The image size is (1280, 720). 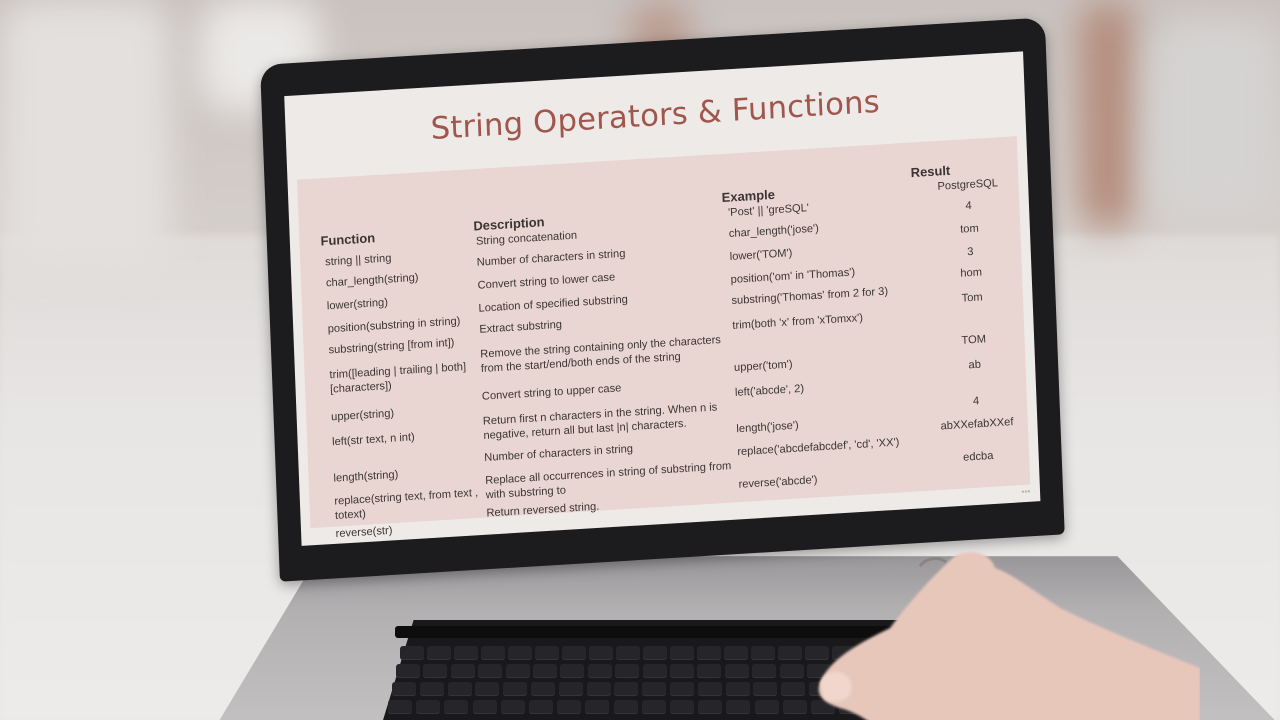 What do you see at coordinates (1026, 491) in the screenshot?
I see `watermark-logo-icon: •••` at bounding box center [1026, 491].